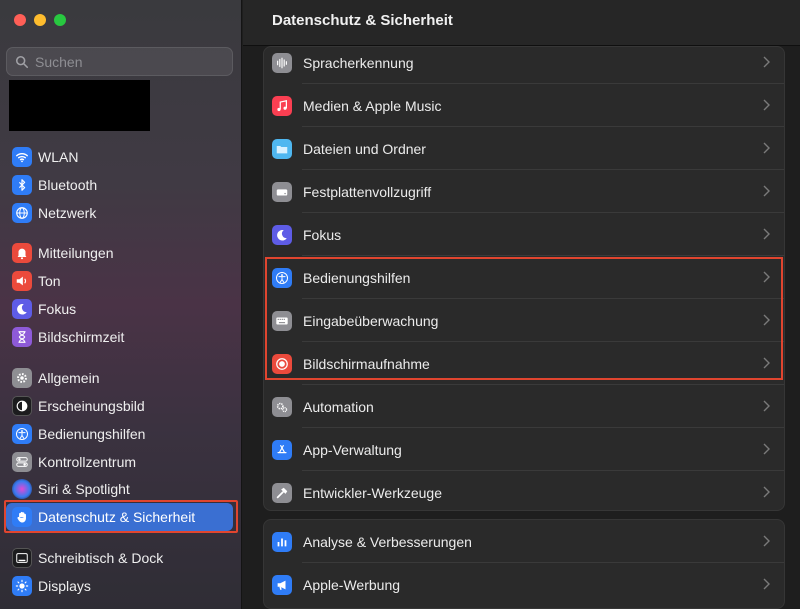  Describe the element at coordinates (524, 234) in the screenshot. I see `row-fokus: Fokus` at that location.